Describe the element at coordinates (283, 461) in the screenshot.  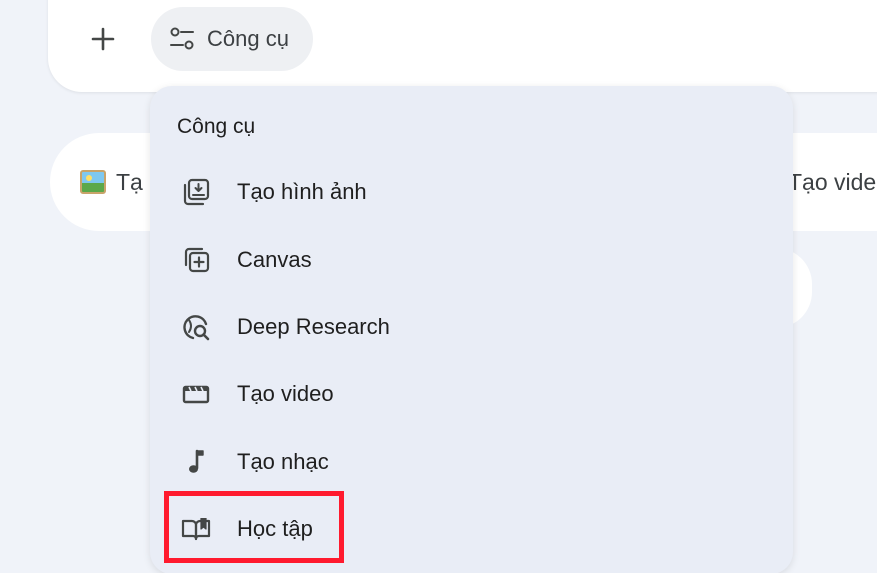
I see `menu-item-label: Tạo nhạc` at that location.